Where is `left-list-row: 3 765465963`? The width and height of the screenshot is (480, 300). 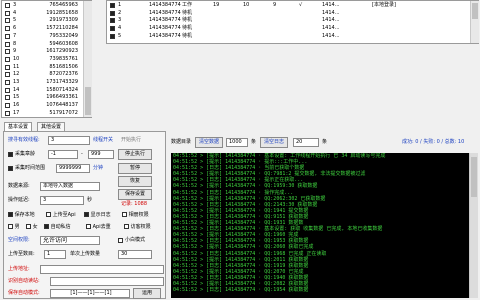
left-list-row: 3 765465963 is located at coordinates (43, 5).